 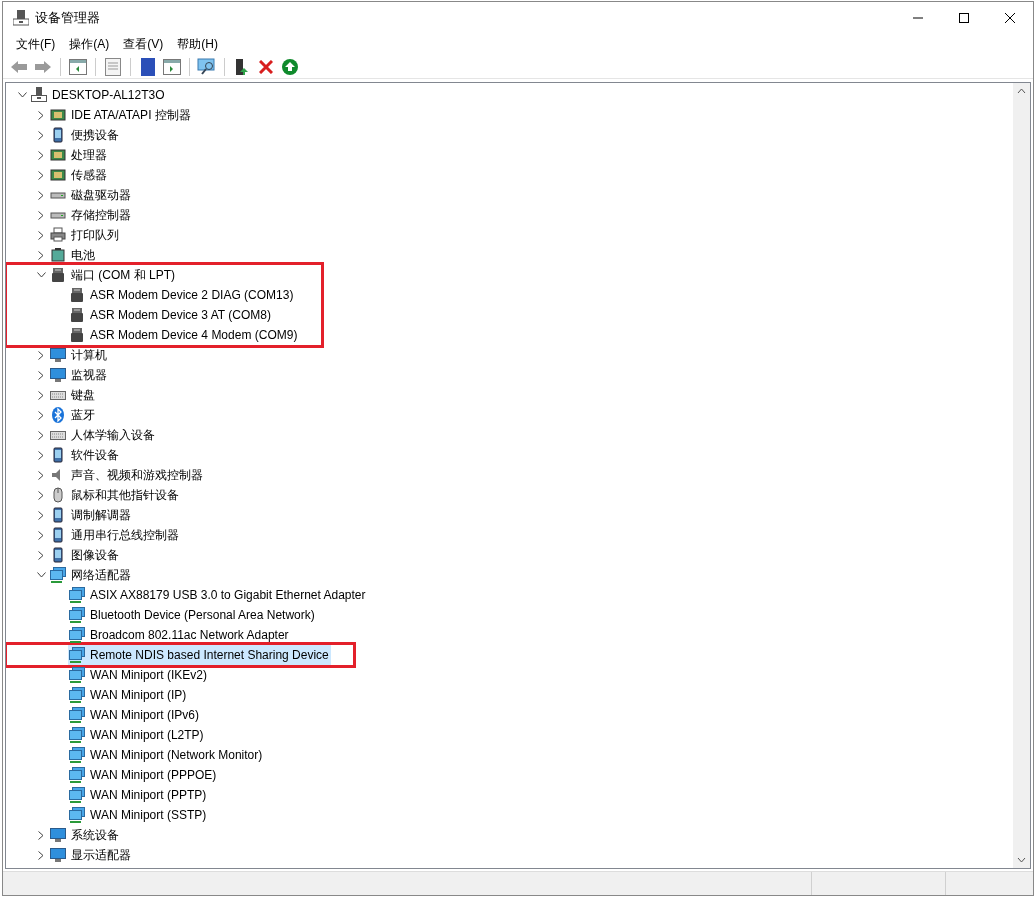 I want to click on tree-item: IDE ATA/ATAPI 控制器, so click(x=121, y=115).